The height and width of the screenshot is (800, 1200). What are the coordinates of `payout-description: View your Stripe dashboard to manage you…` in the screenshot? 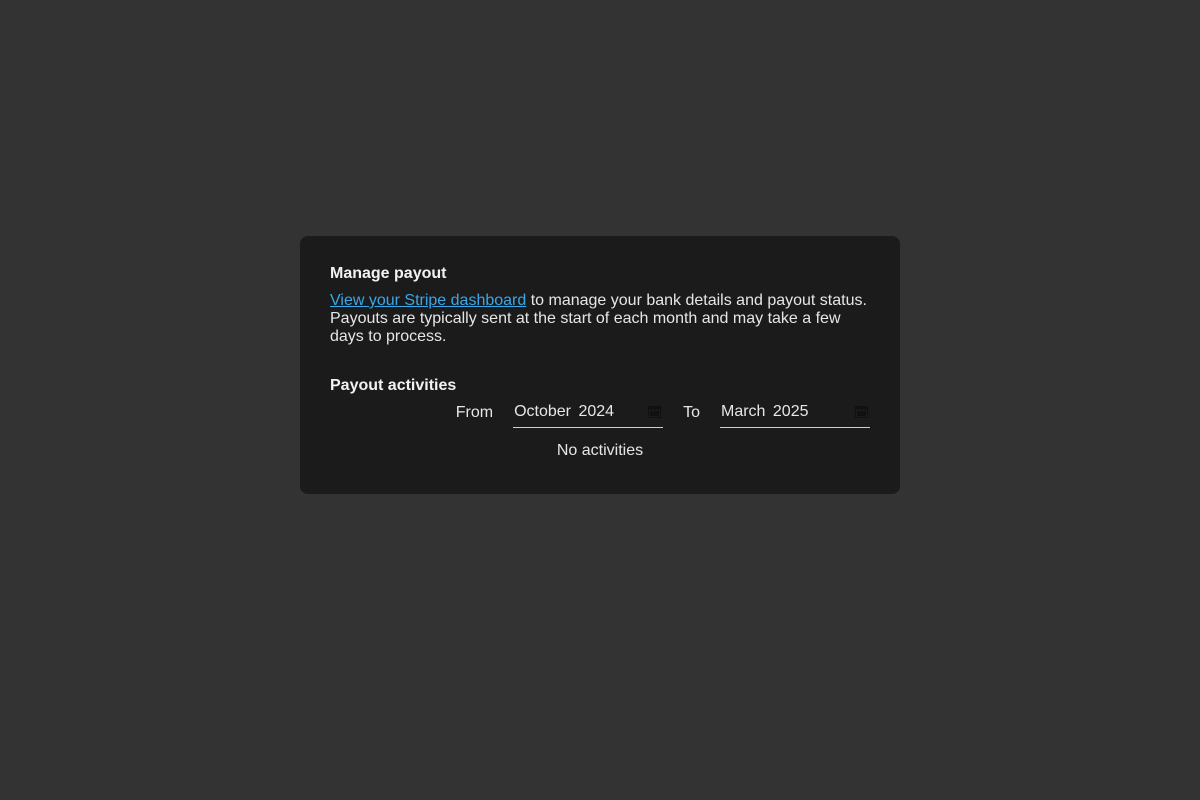 It's located at (600, 319).